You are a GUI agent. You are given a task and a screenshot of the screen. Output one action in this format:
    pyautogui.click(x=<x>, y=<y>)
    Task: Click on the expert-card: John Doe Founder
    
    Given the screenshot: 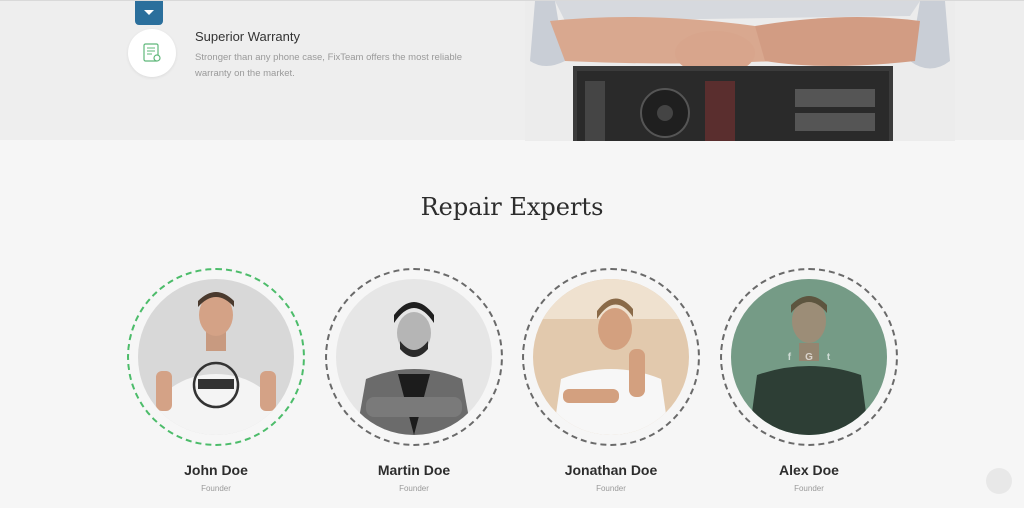 What is the action you would take?
    pyautogui.click(x=216, y=380)
    